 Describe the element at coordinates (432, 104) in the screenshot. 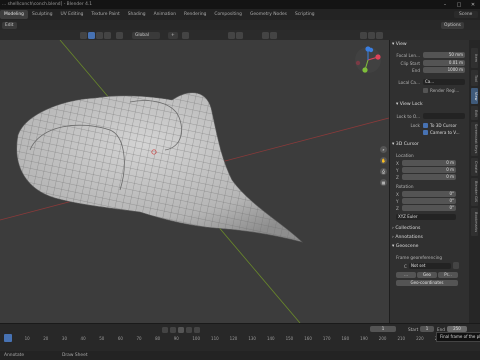

I see `view-lock-header: ▾ View Lock` at that location.